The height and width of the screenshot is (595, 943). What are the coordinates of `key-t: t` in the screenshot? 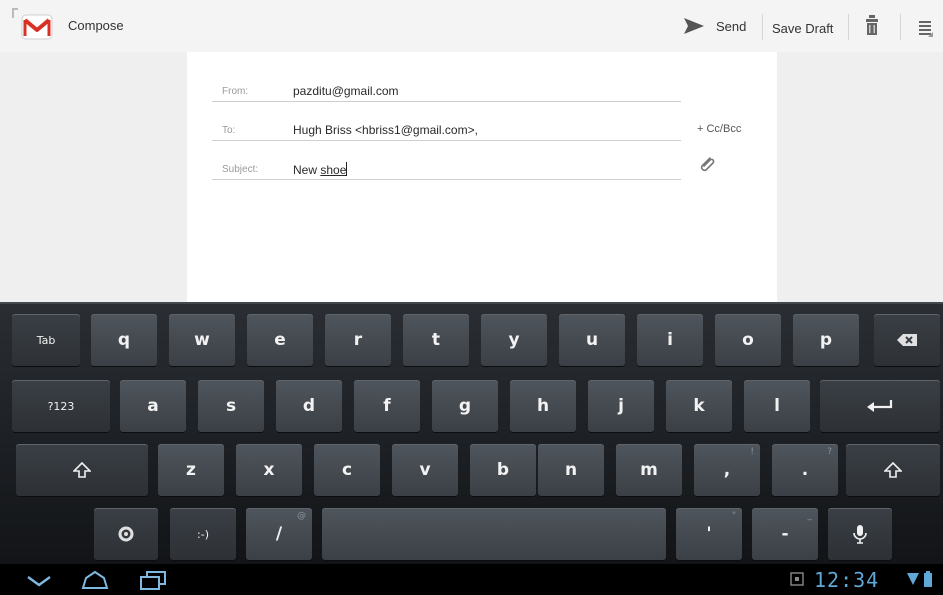 It's located at (436, 340).